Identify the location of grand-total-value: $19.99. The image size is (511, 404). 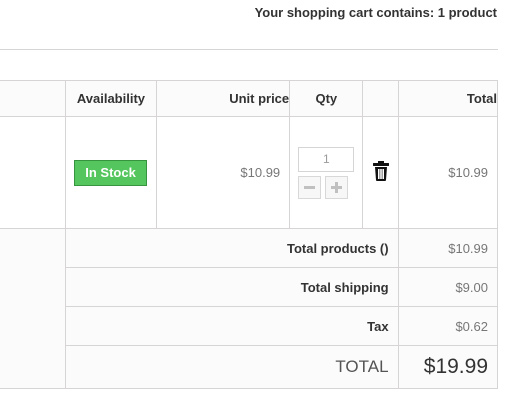
(448, 367).